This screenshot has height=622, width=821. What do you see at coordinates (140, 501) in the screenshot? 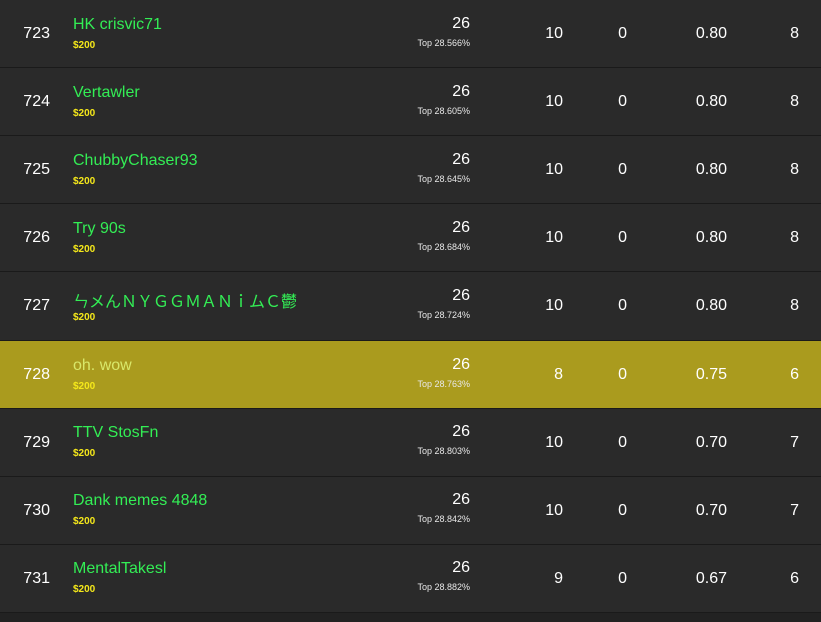
I see `player-name-link: Dank memes 4848` at bounding box center [140, 501].